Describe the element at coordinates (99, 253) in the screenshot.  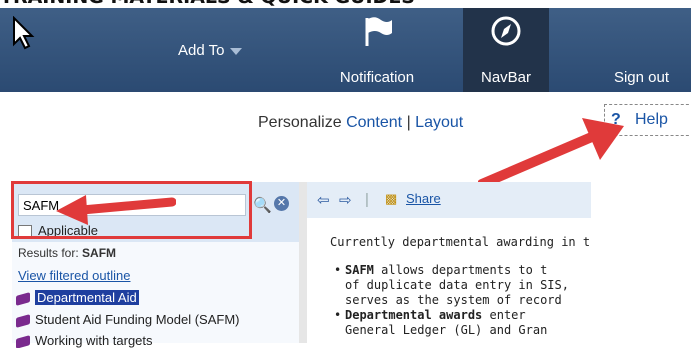
I see `results-term: SAFM` at that location.